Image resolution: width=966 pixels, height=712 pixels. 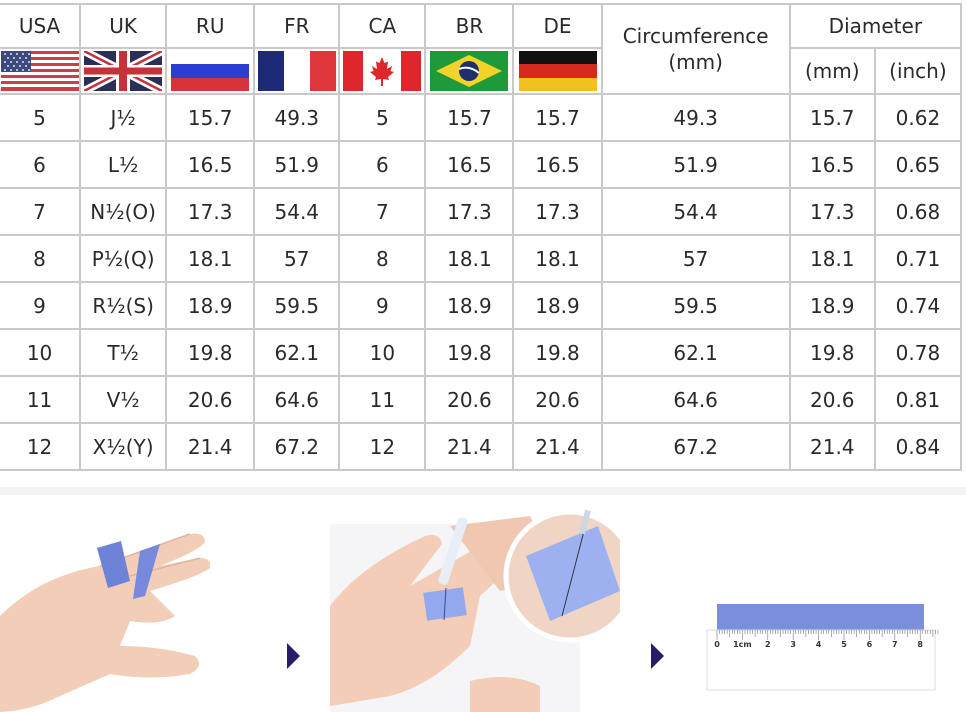 I want to click on cell-br: 20.6, so click(x=469, y=399).